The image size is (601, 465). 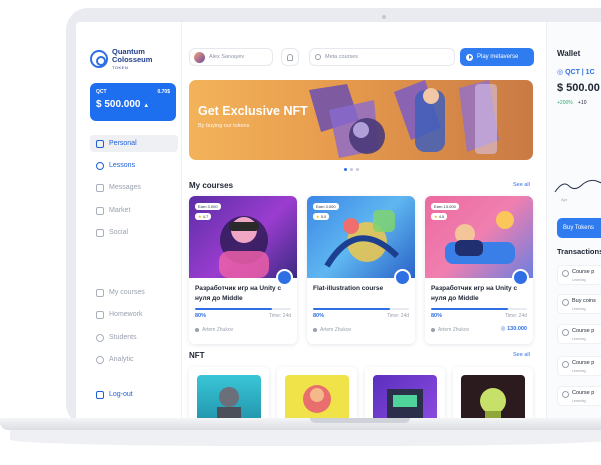 What do you see at coordinates (318, 57) in the screenshot?
I see `search-icon` at bounding box center [318, 57].